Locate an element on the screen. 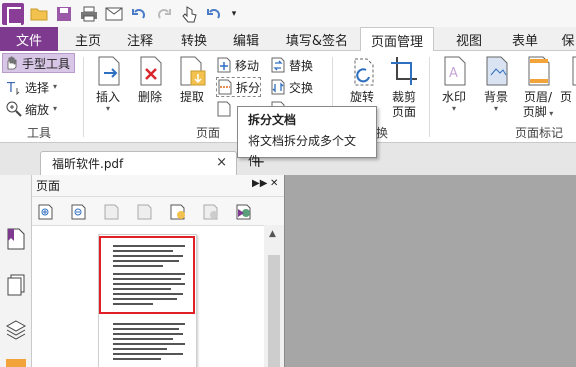  tab-fill-sign: 填写&签名 is located at coordinates (317, 39).